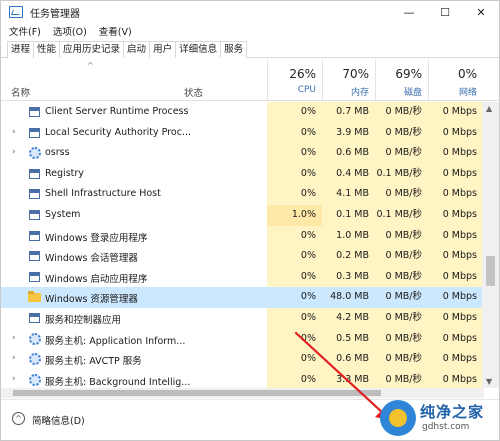 The height and width of the screenshot is (441, 500). Describe the element at coordinates (16, 12) in the screenshot. I see `task-manager-app-icon` at that location.